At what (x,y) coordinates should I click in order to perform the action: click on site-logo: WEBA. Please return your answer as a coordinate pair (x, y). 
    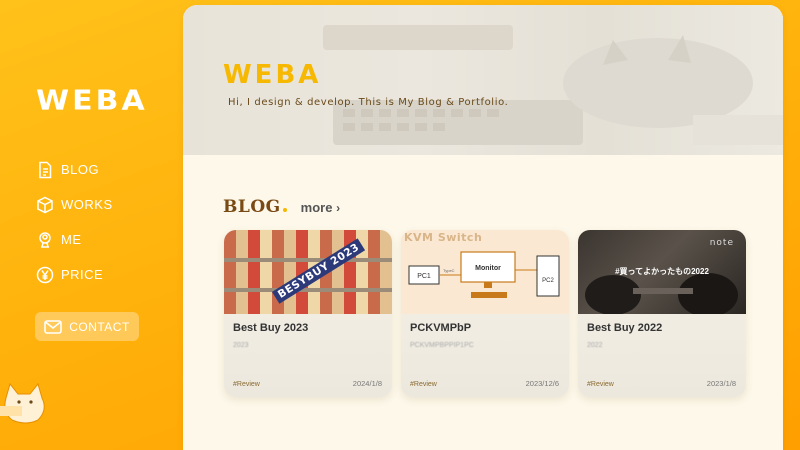
    Looking at the image, I should click on (92, 101).